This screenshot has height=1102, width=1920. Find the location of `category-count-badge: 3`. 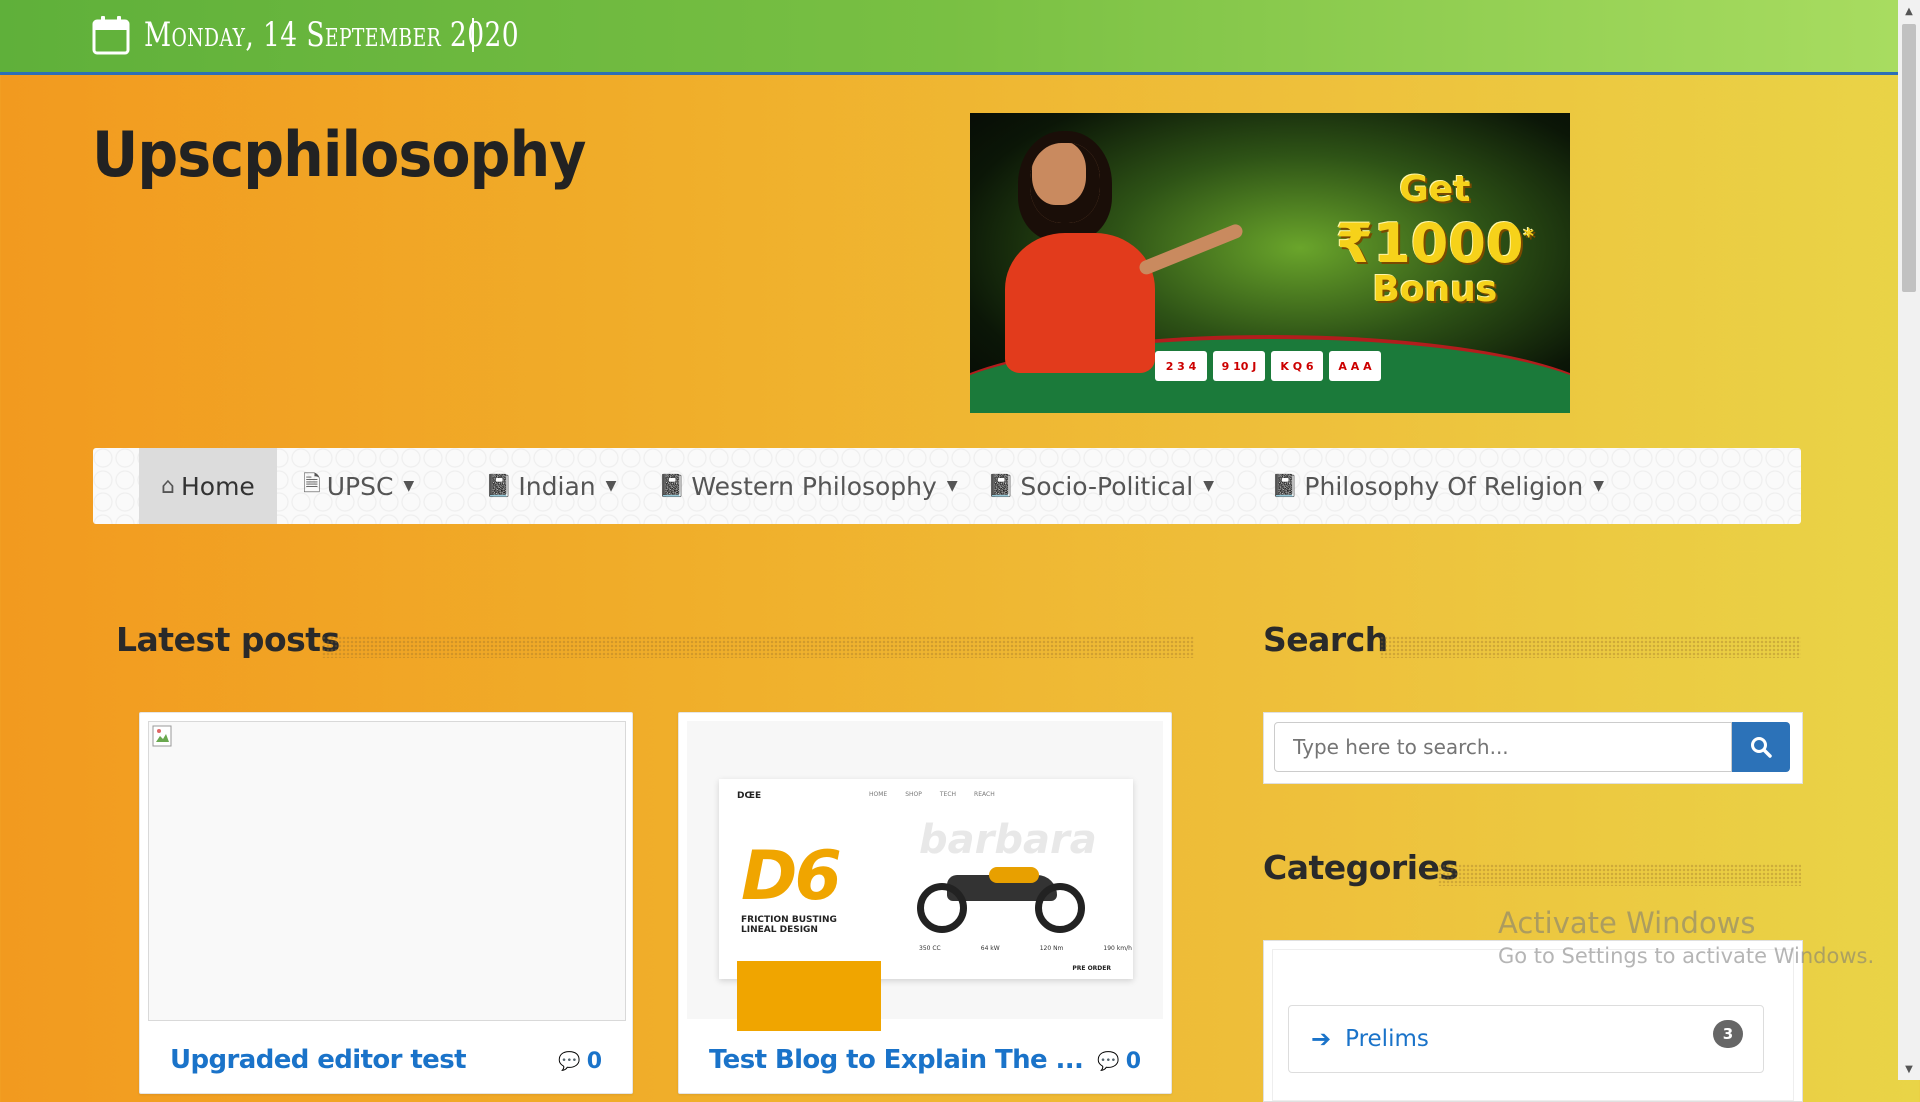

category-count-badge: 3 is located at coordinates (1728, 1034).